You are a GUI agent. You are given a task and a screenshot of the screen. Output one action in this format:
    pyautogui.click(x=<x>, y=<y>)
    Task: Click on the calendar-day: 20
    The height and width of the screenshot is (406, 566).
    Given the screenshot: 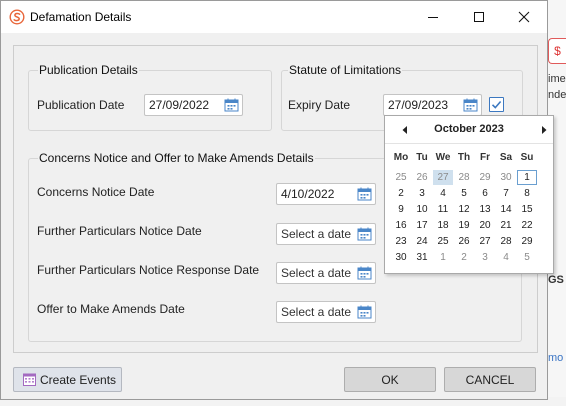 What is the action you would take?
    pyautogui.click(x=485, y=225)
    